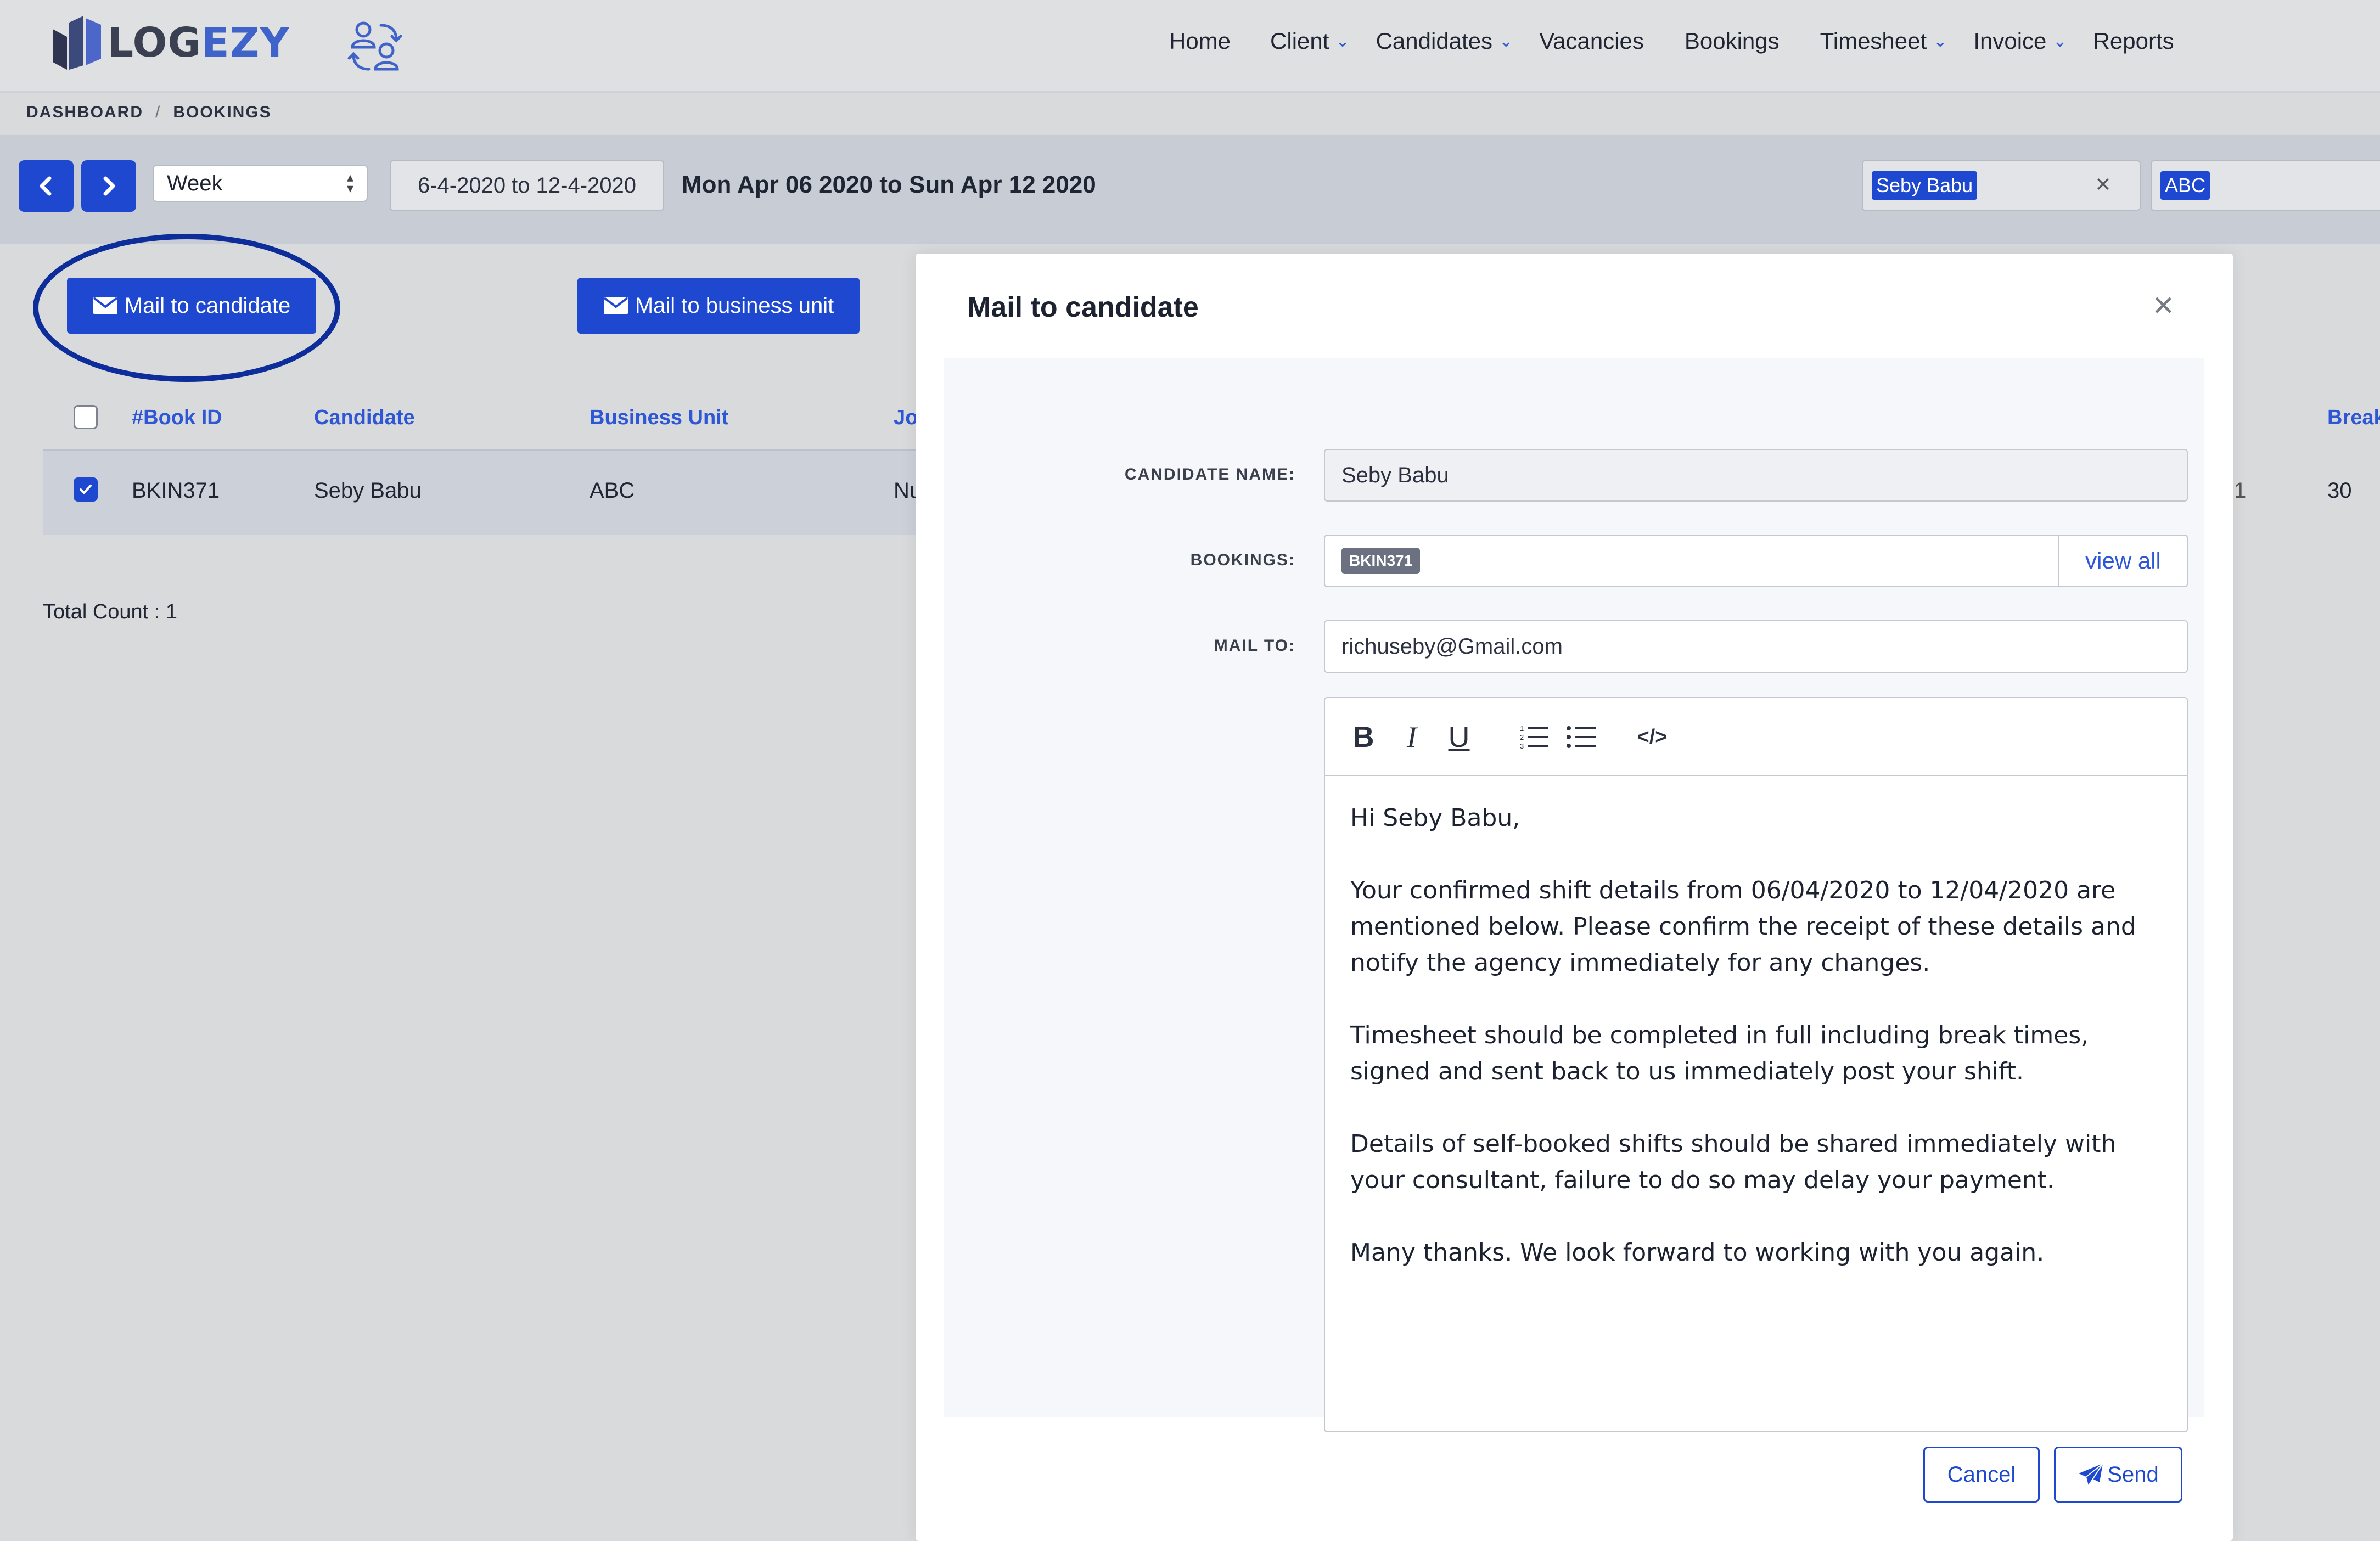  I want to click on logezy-logo: LOGEZY, so click(169, 43).